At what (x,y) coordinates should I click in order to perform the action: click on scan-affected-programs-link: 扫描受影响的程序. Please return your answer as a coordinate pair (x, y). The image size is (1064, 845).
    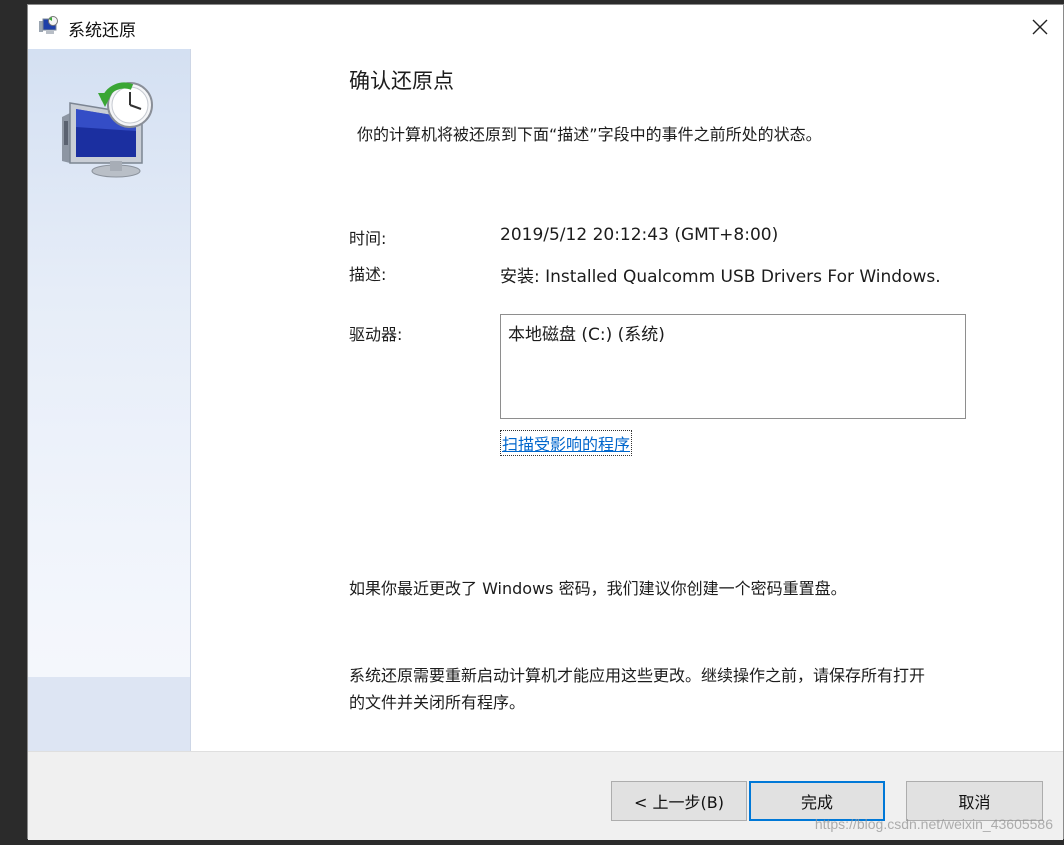
    Looking at the image, I should click on (566, 443).